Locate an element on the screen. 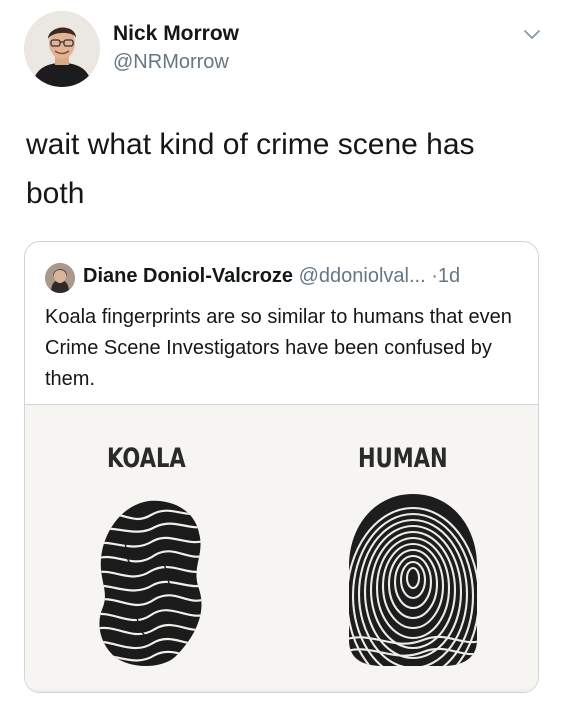 Image resolution: width=563 pixels, height=703 pixels. koala-label: KOALA is located at coordinates (146, 458).